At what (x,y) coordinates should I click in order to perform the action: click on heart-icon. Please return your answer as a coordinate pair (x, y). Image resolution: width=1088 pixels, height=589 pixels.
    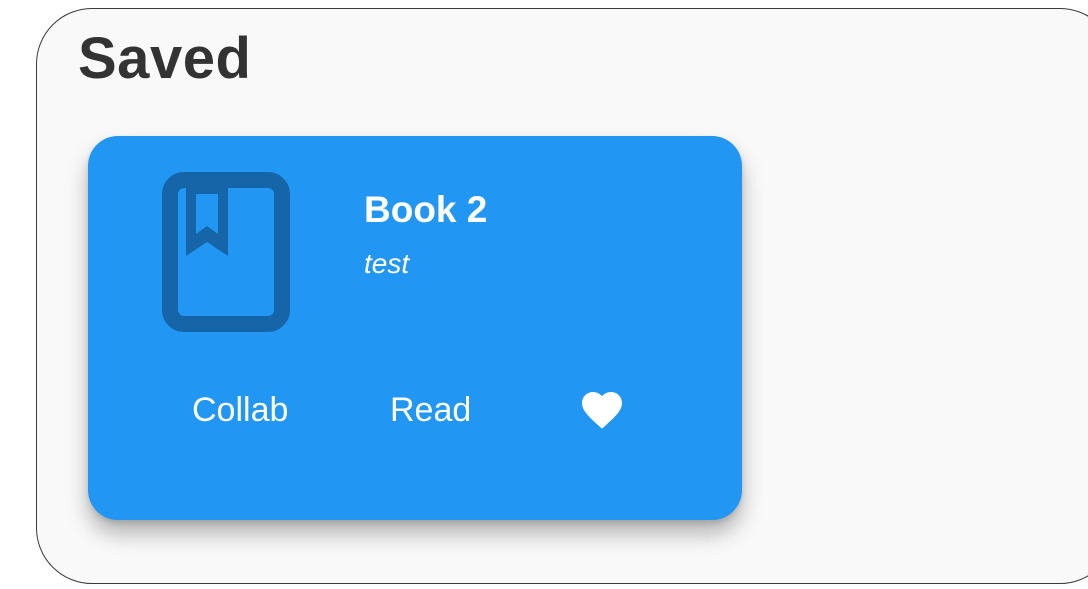
    Looking at the image, I should click on (602, 410).